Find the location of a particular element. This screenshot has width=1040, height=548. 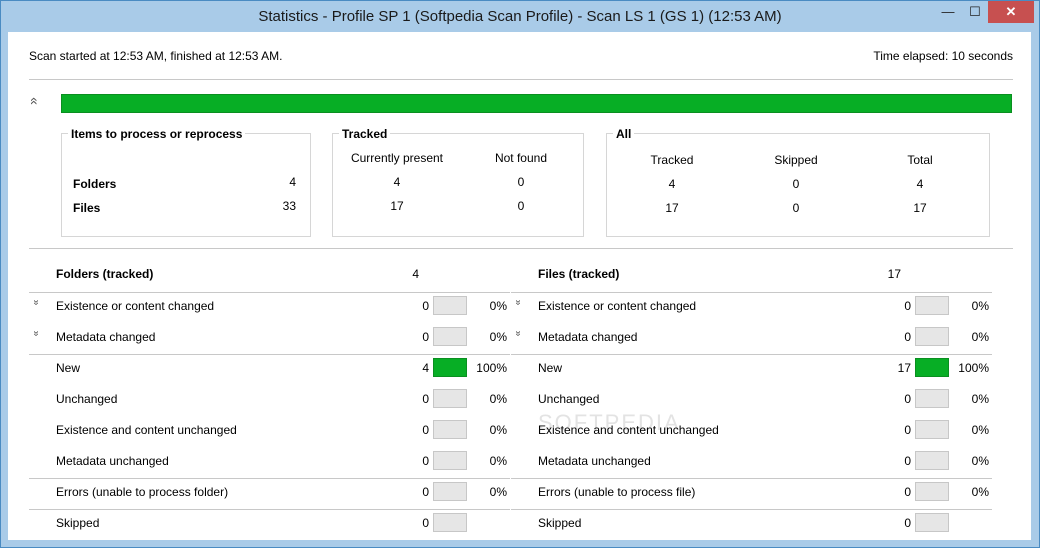

all-col-tracked: Tracked is located at coordinates (672, 160).